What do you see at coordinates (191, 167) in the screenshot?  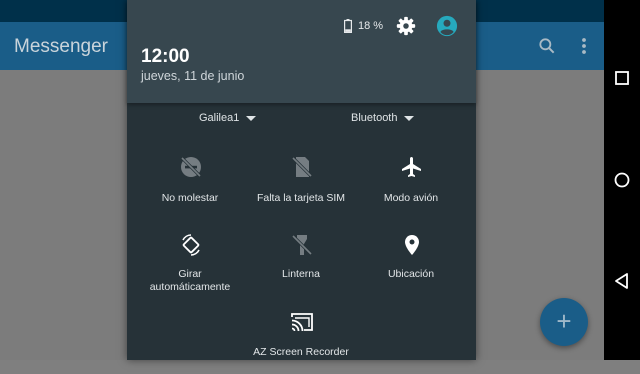 I see `do-not-disturb-off-icon` at bounding box center [191, 167].